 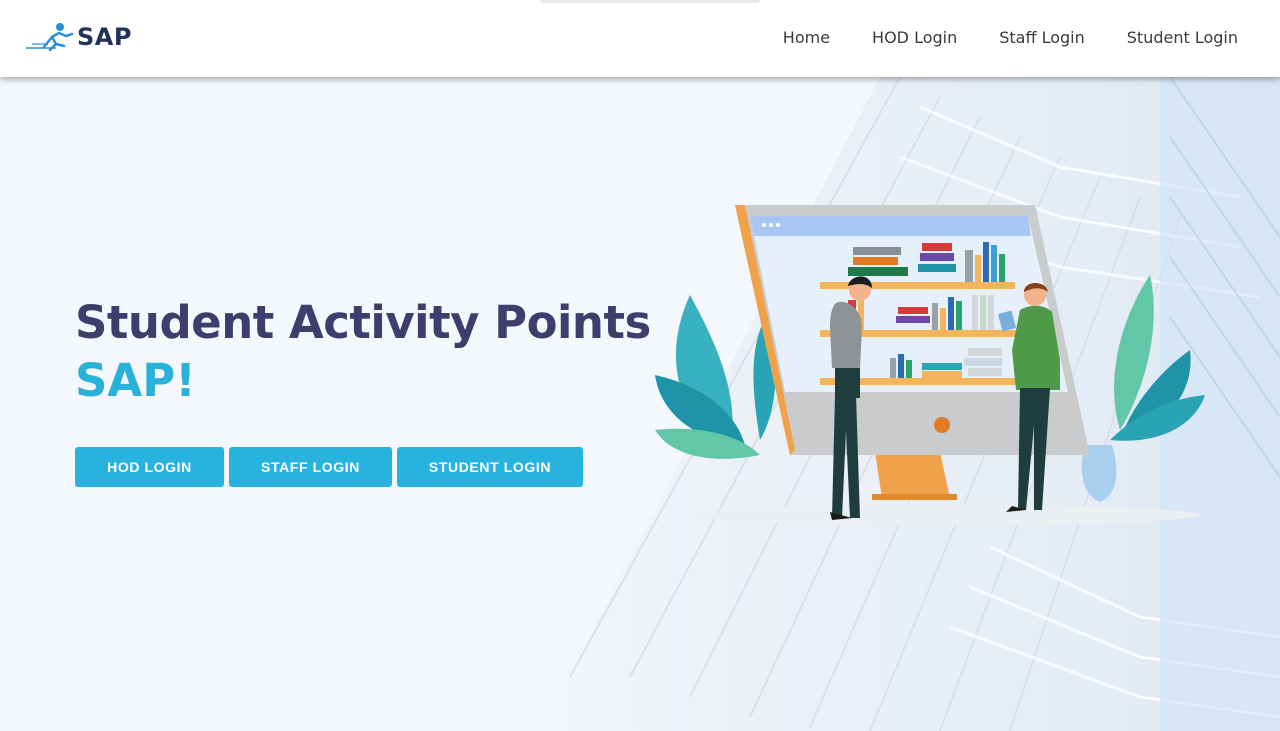 I want to click on nav-home-link: Home, so click(x=806, y=37).